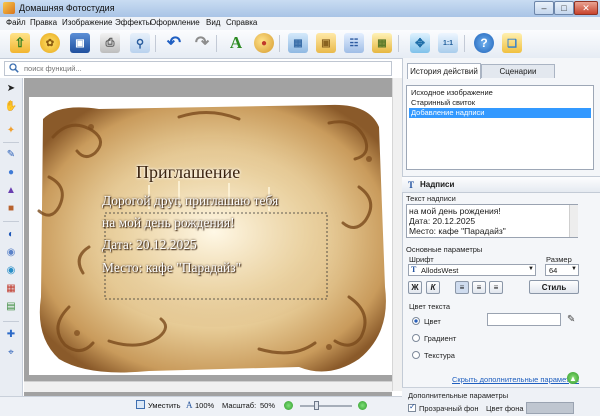 The width and height of the screenshot is (600, 416). Describe the element at coordinates (326, 406) in the screenshot. I see `zoom-slider-track` at that location.